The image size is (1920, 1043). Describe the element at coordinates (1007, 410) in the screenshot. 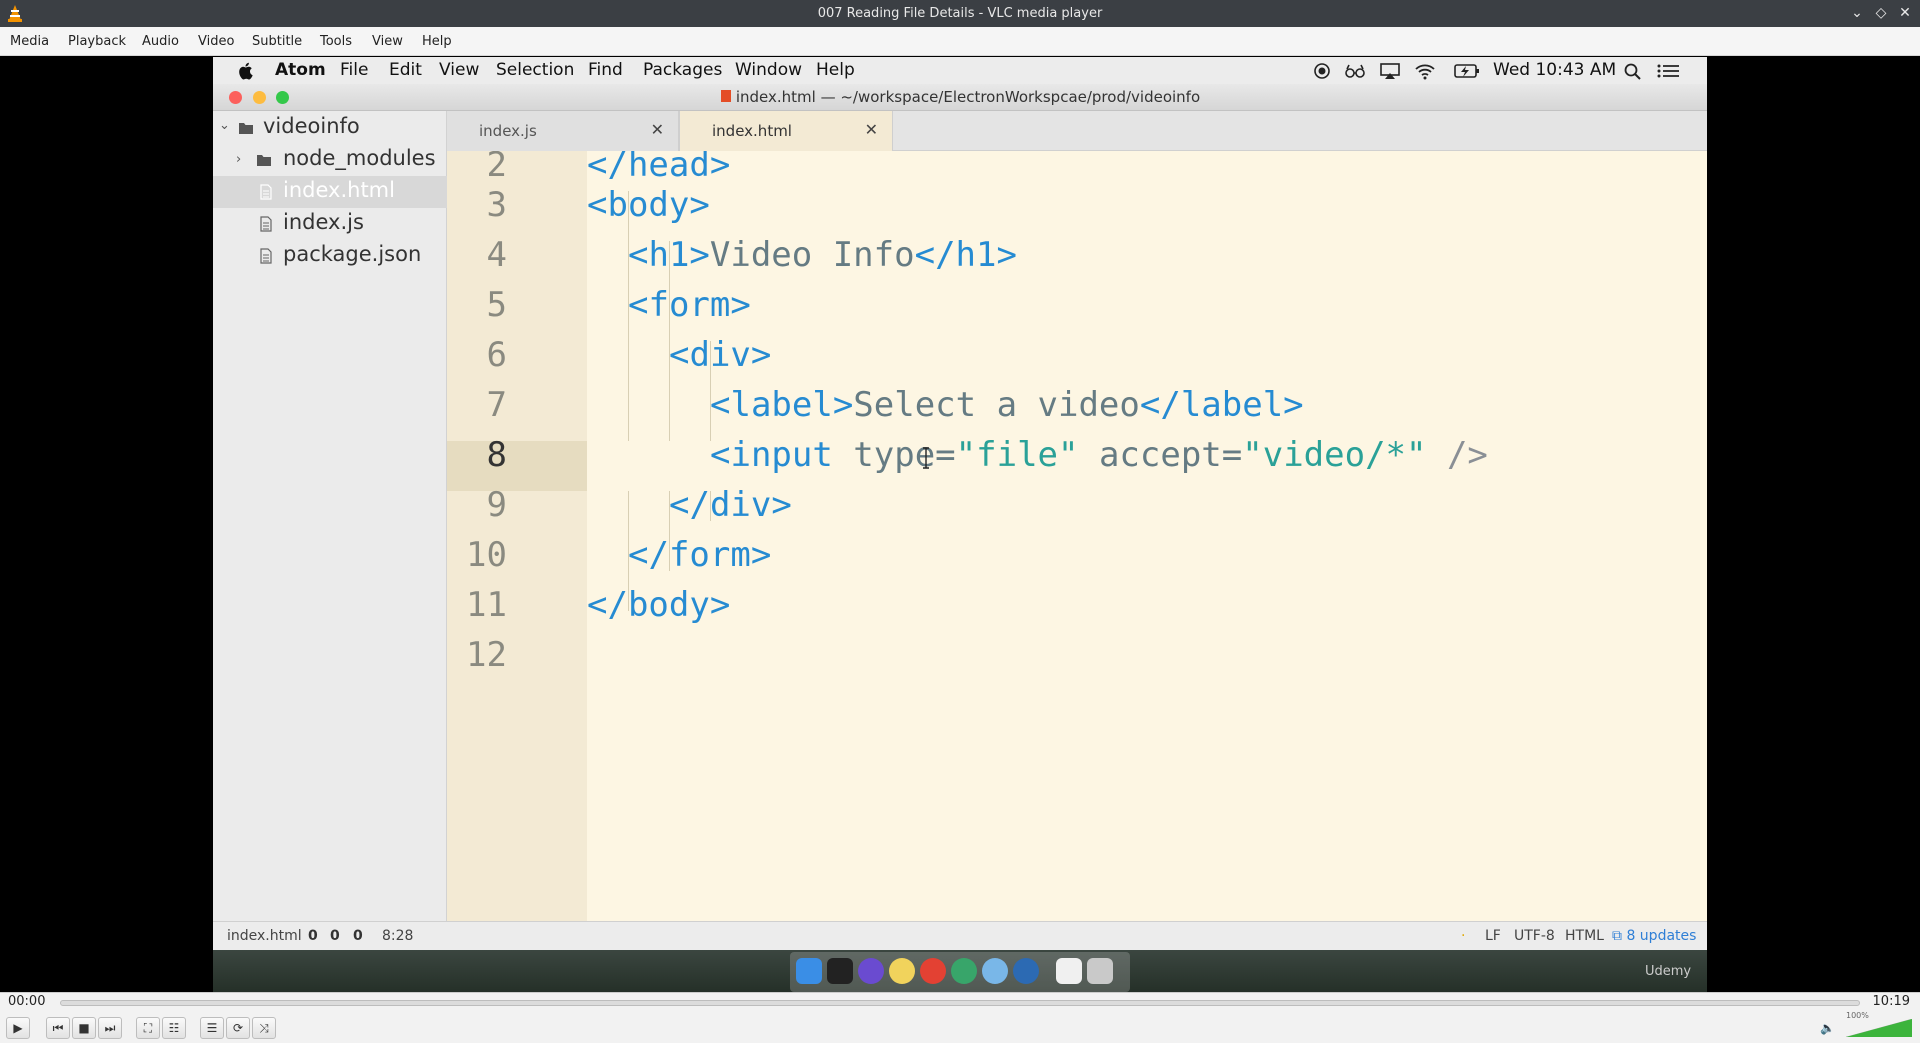

I see `code-line-7: <label>Select a video</label>` at that location.